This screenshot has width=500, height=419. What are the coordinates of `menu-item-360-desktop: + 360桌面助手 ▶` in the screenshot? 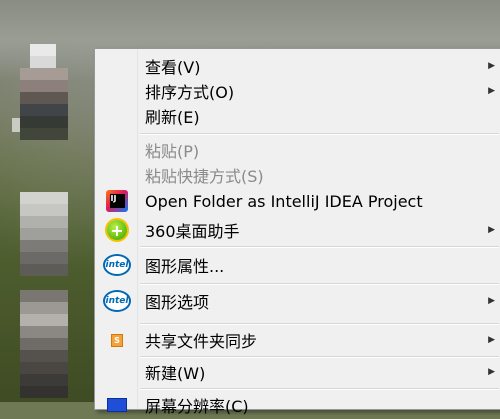 It's located at (297, 230).